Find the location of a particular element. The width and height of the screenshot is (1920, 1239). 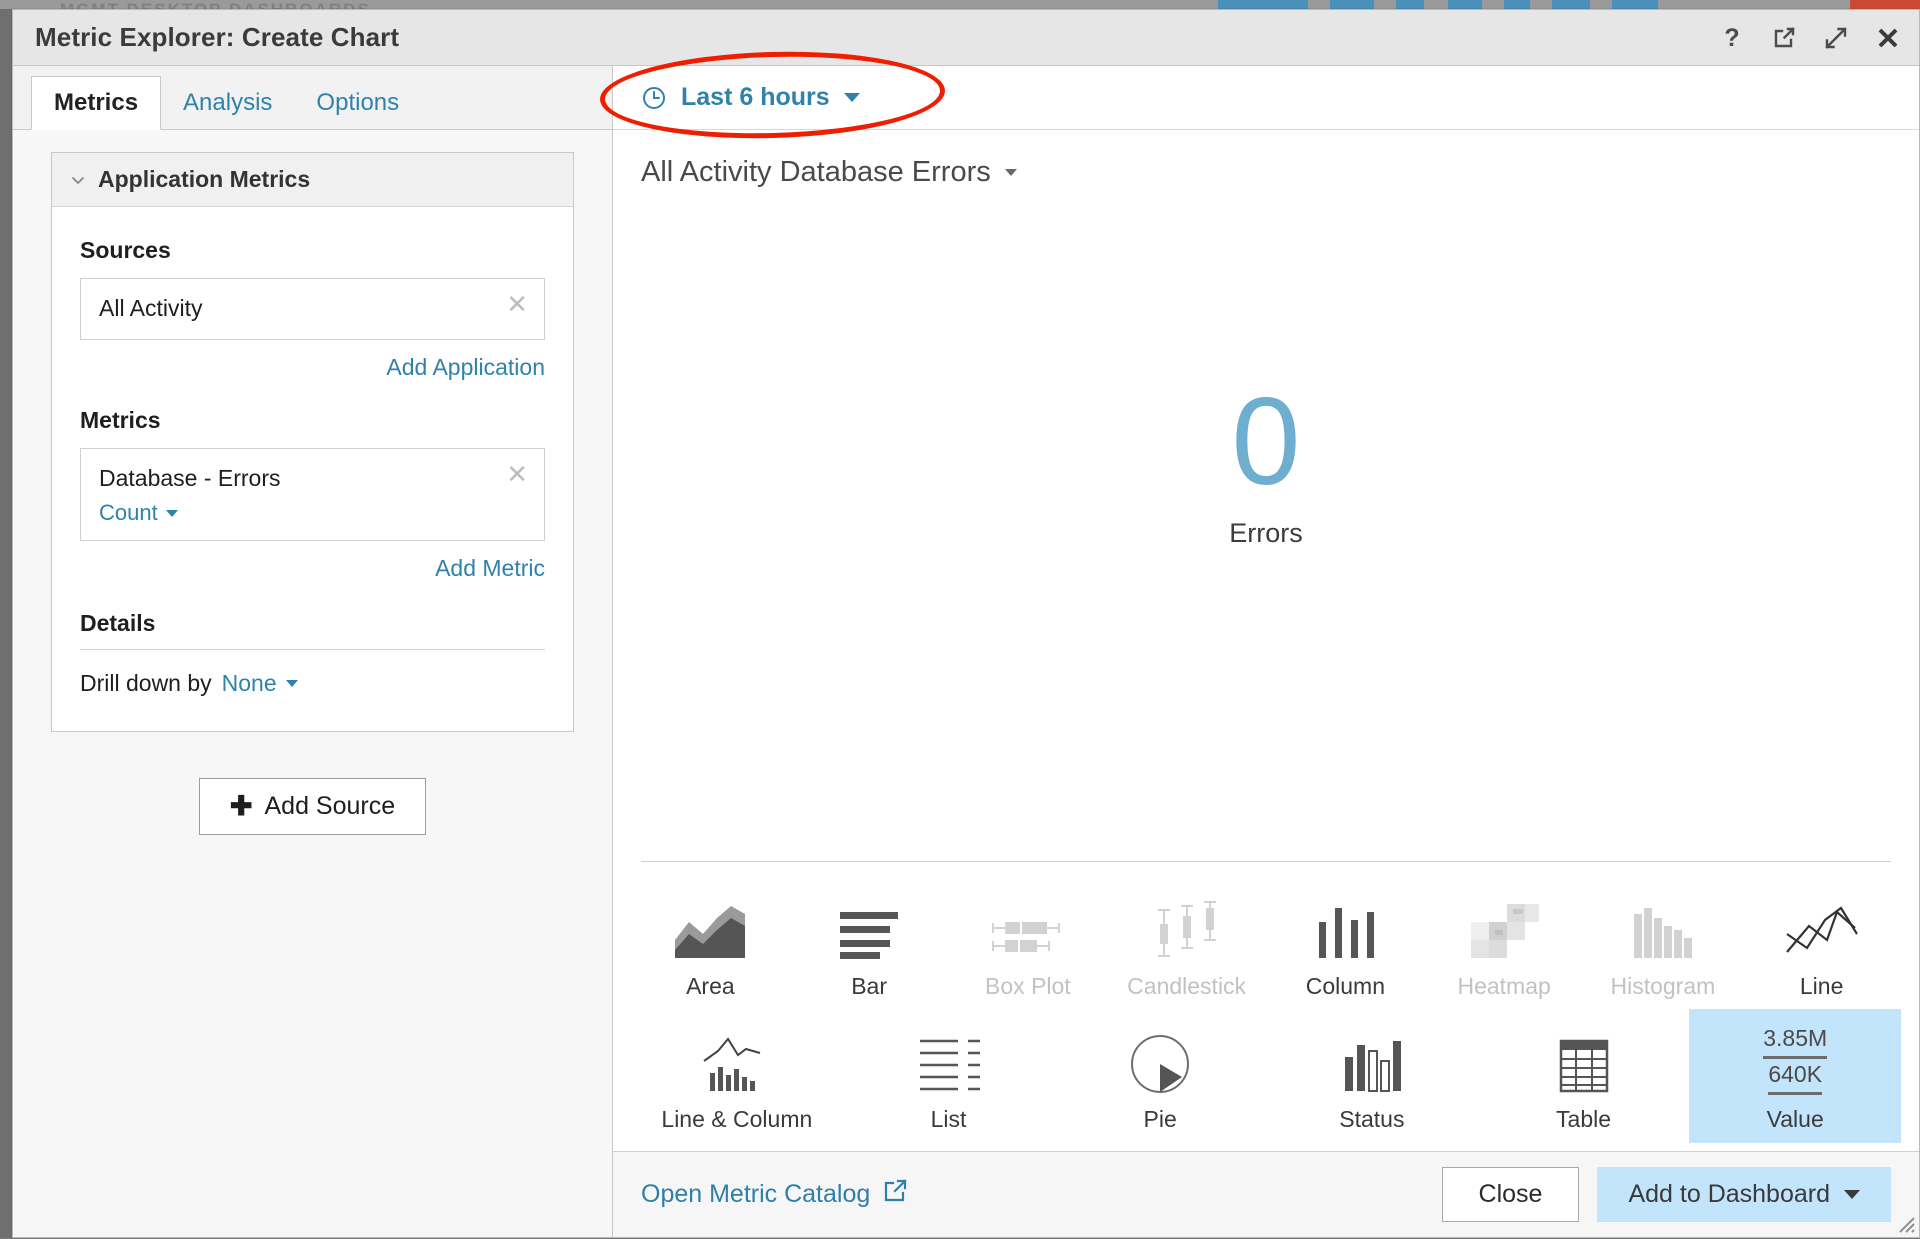

tab-options: Options is located at coordinates (357, 103).